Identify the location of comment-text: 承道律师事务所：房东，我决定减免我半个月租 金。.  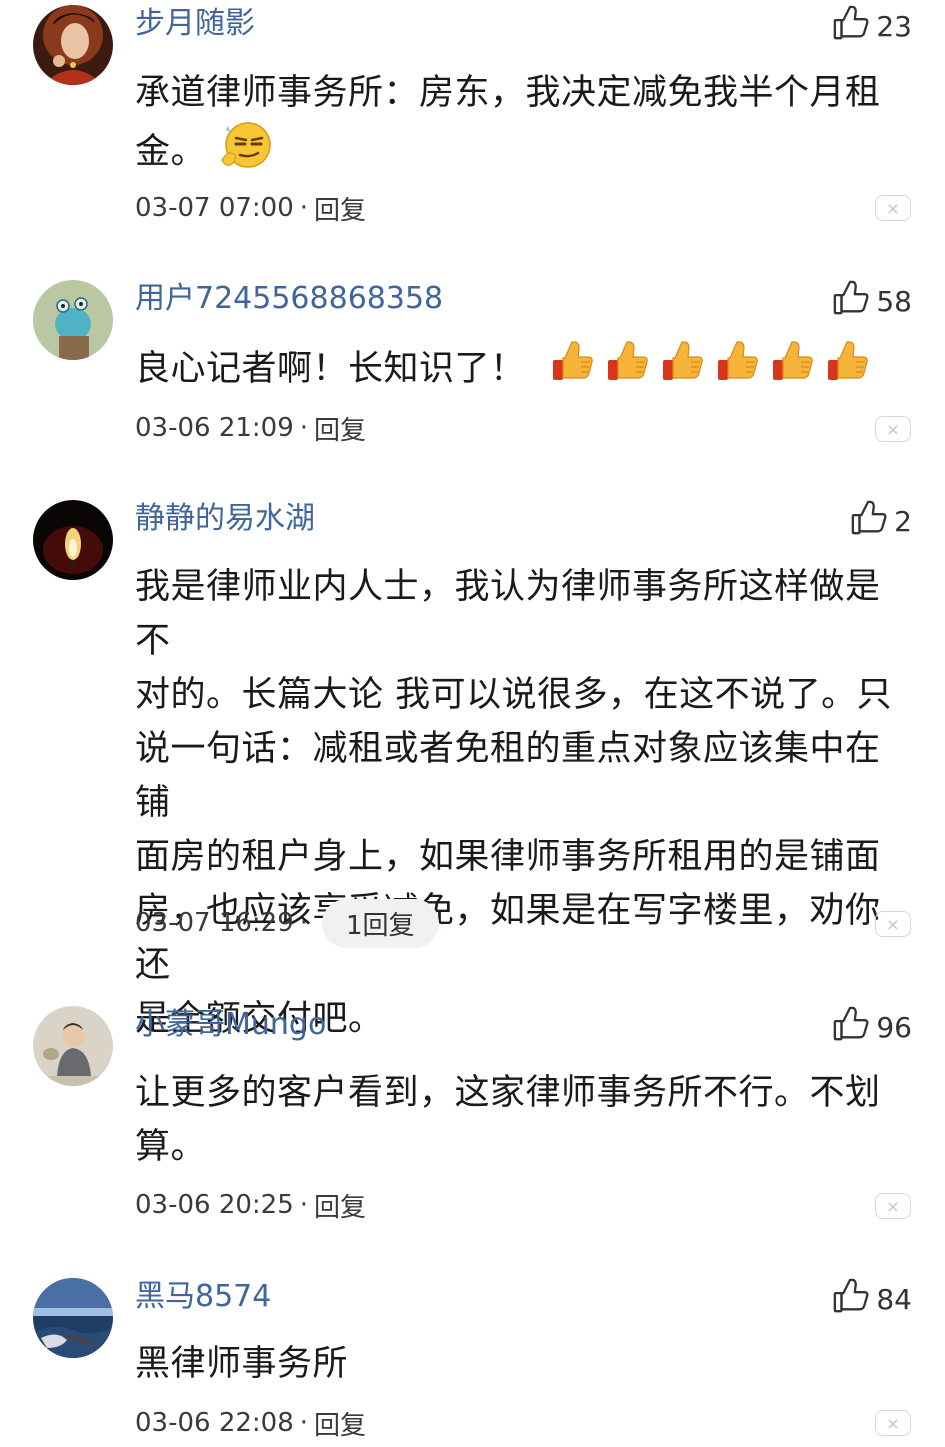
(522, 126).